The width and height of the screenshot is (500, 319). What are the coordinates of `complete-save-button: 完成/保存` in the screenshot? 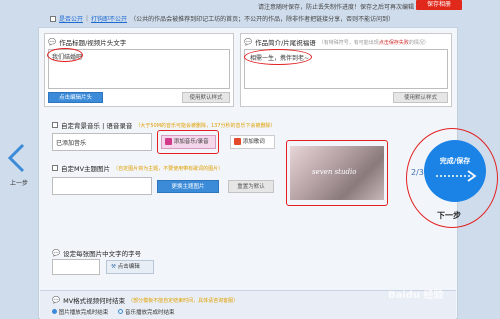 It's located at (455, 171).